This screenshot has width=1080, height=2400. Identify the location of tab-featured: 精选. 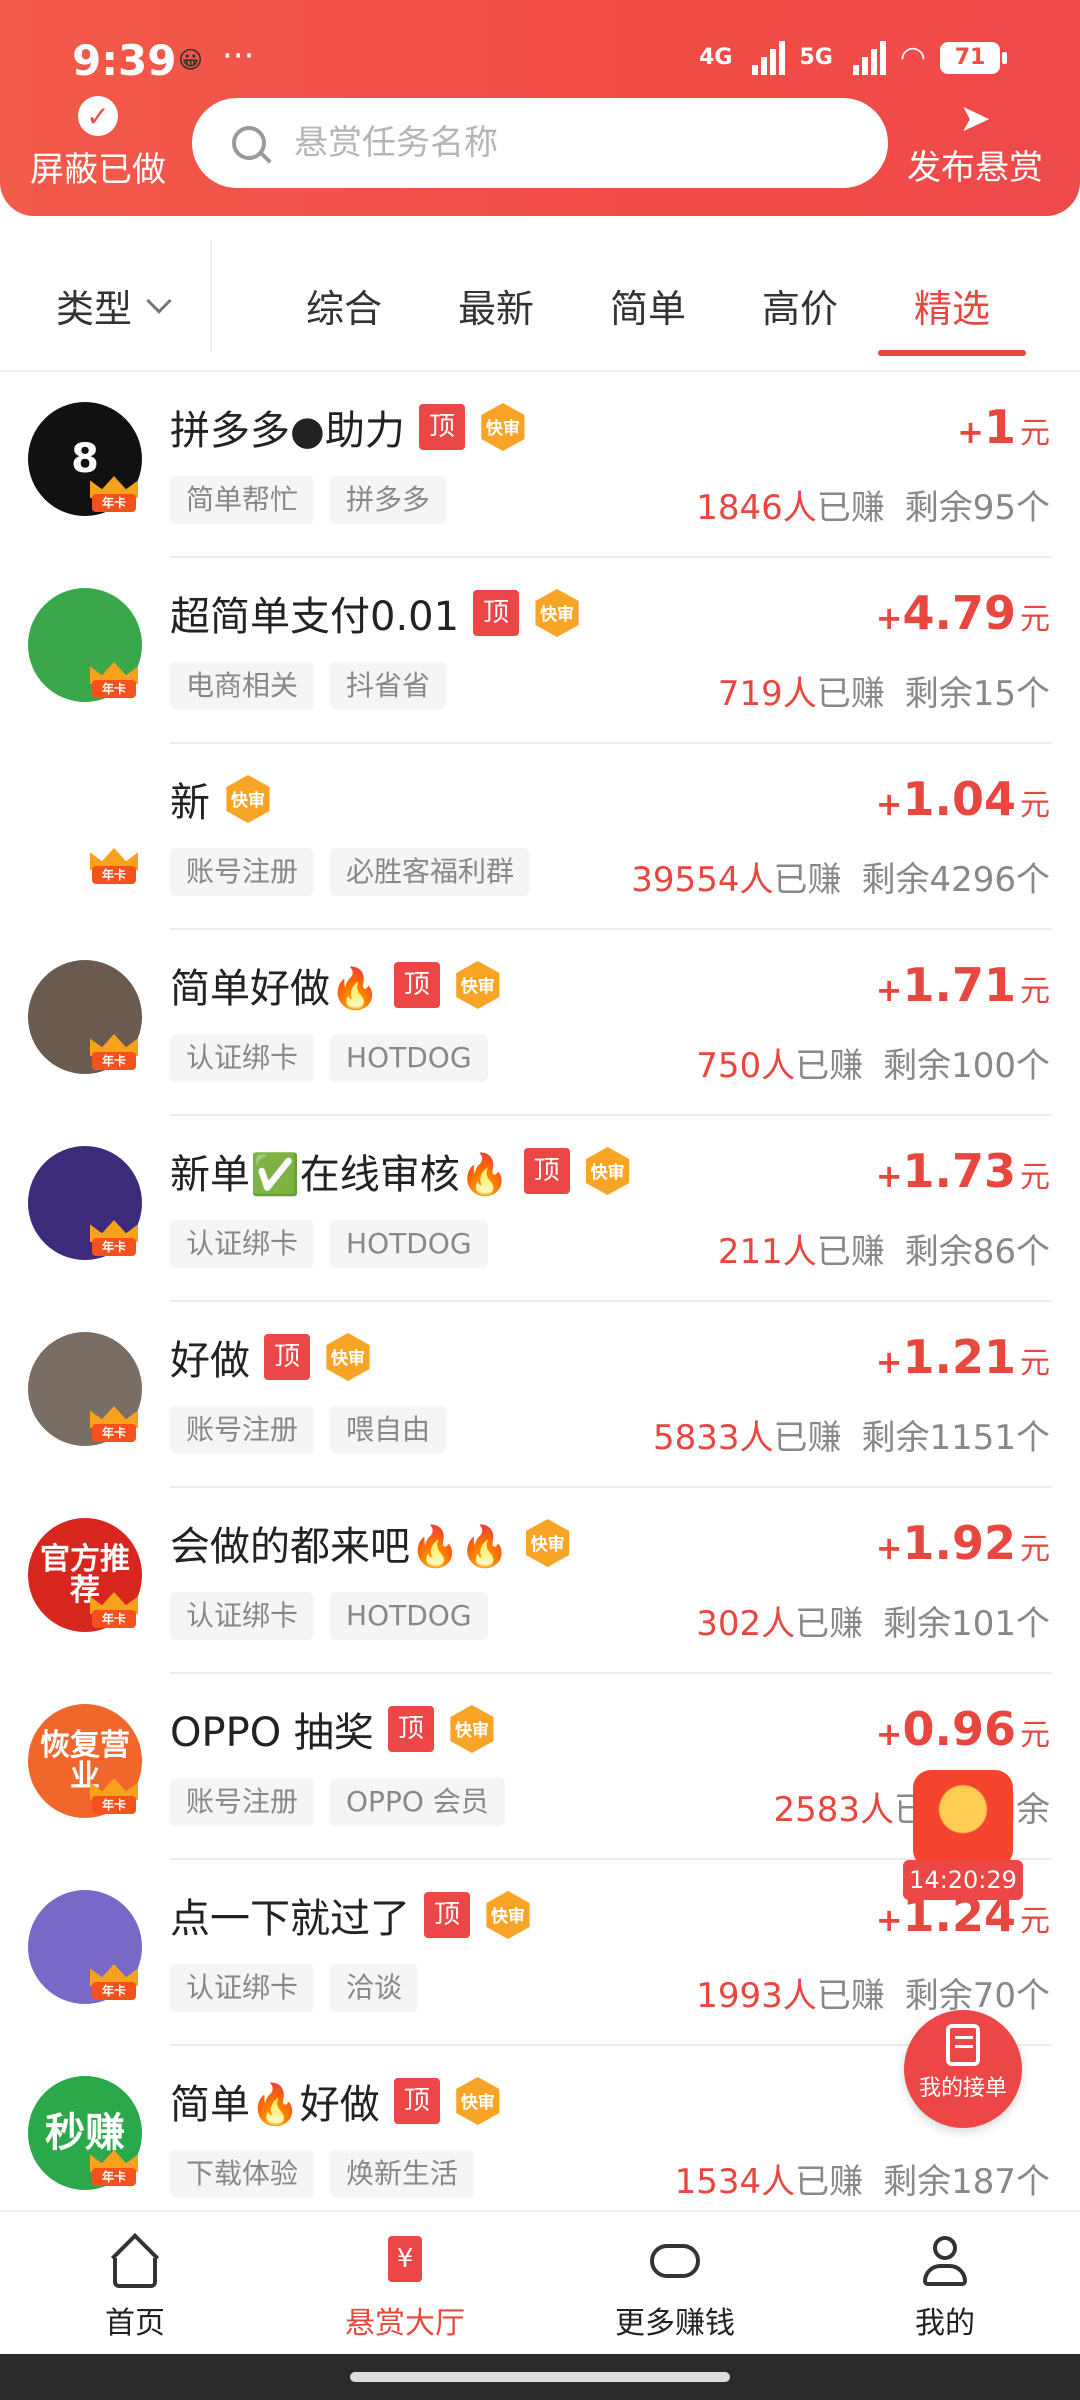
(952, 317).